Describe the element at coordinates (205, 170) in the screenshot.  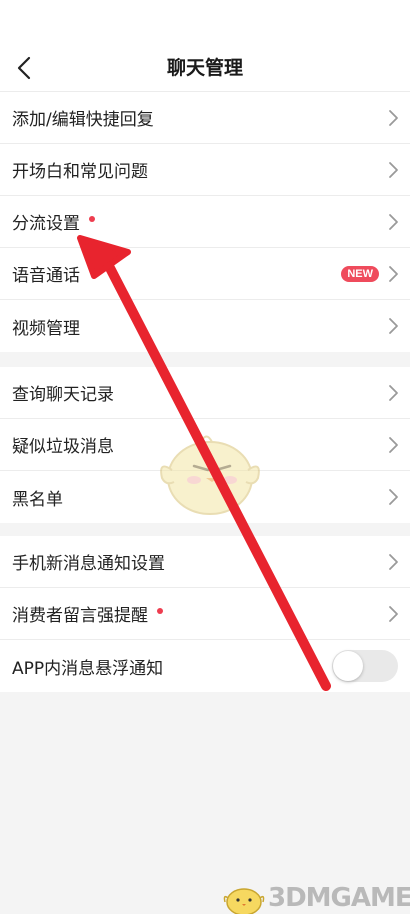
I see `row-welcome-faq: 开场白和常见问题` at that location.